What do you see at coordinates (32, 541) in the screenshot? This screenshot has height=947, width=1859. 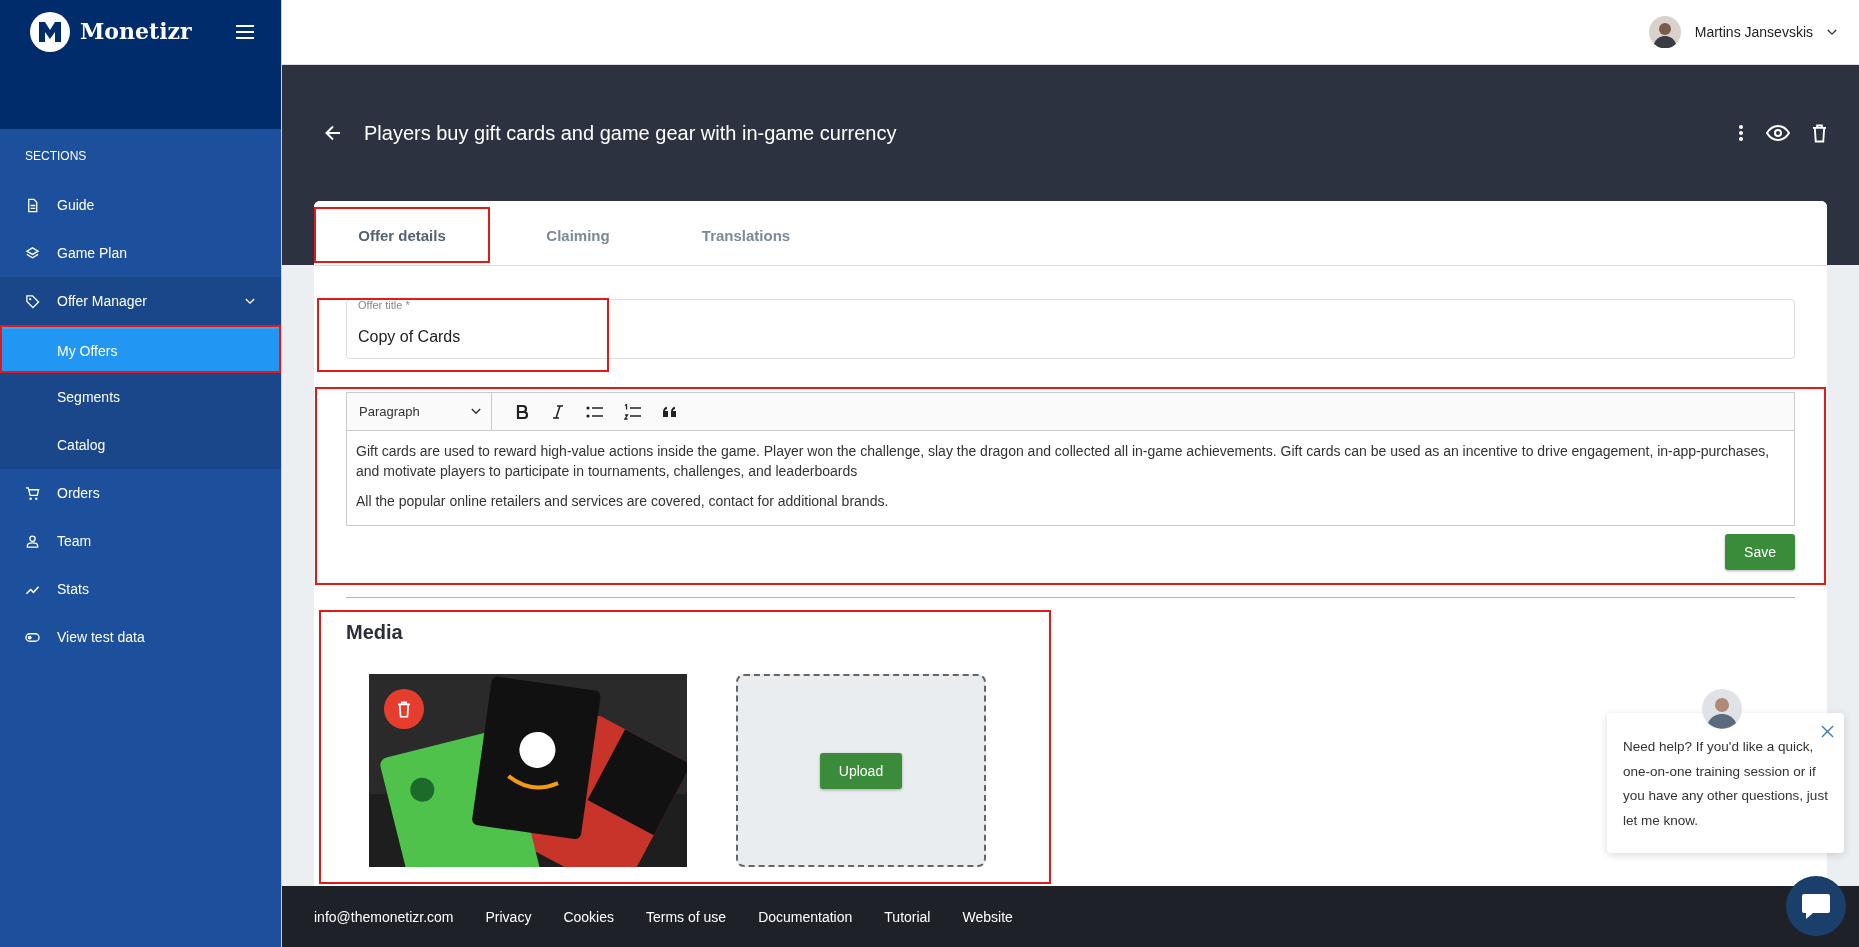 I see `person-icon` at bounding box center [32, 541].